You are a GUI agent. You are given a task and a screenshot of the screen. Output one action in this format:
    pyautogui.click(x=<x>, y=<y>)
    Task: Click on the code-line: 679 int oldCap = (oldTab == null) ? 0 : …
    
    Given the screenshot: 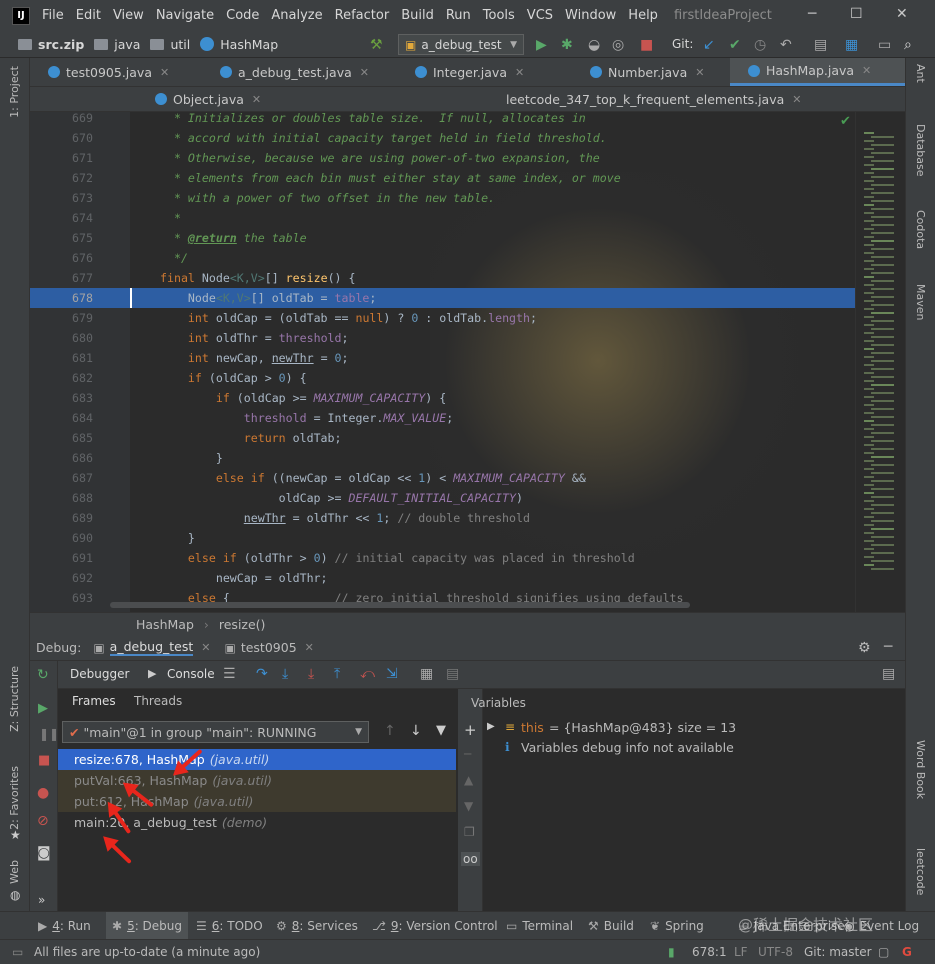 What is the action you would take?
    pyautogui.click(x=442, y=318)
    